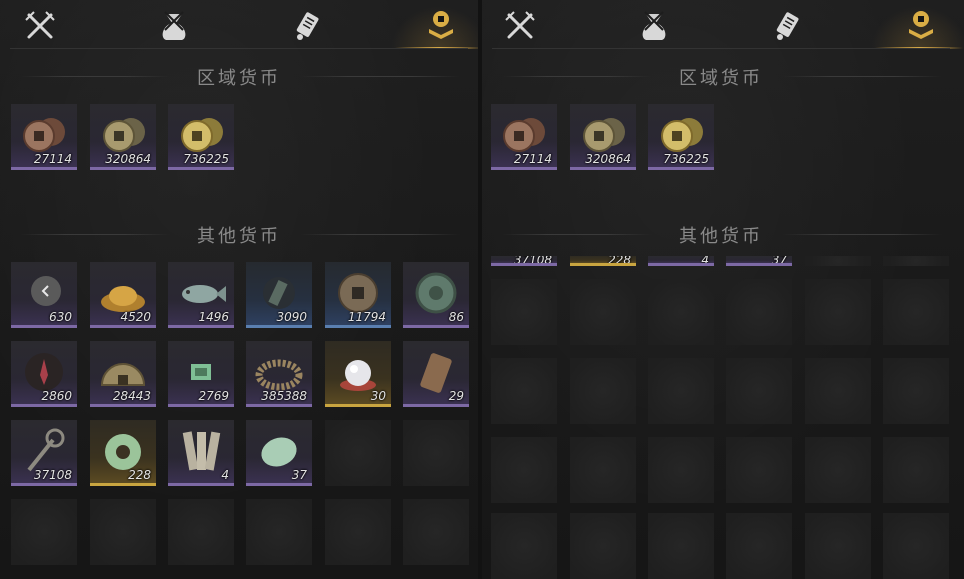 This screenshot has width=964, height=579. What do you see at coordinates (378, 396) in the screenshot?
I see `item-quantity: 30` at bounding box center [378, 396].